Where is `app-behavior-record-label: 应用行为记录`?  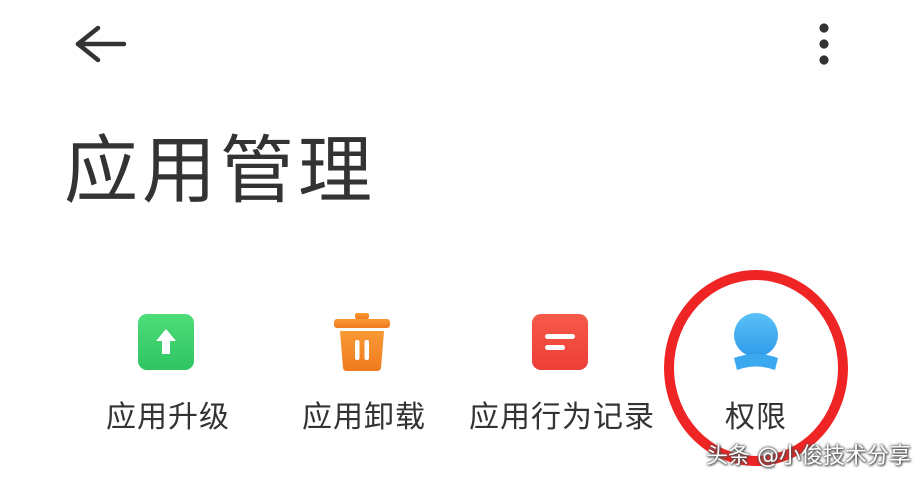 app-behavior-record-label: 应用行为记录 is located at coordinates (562, 417).